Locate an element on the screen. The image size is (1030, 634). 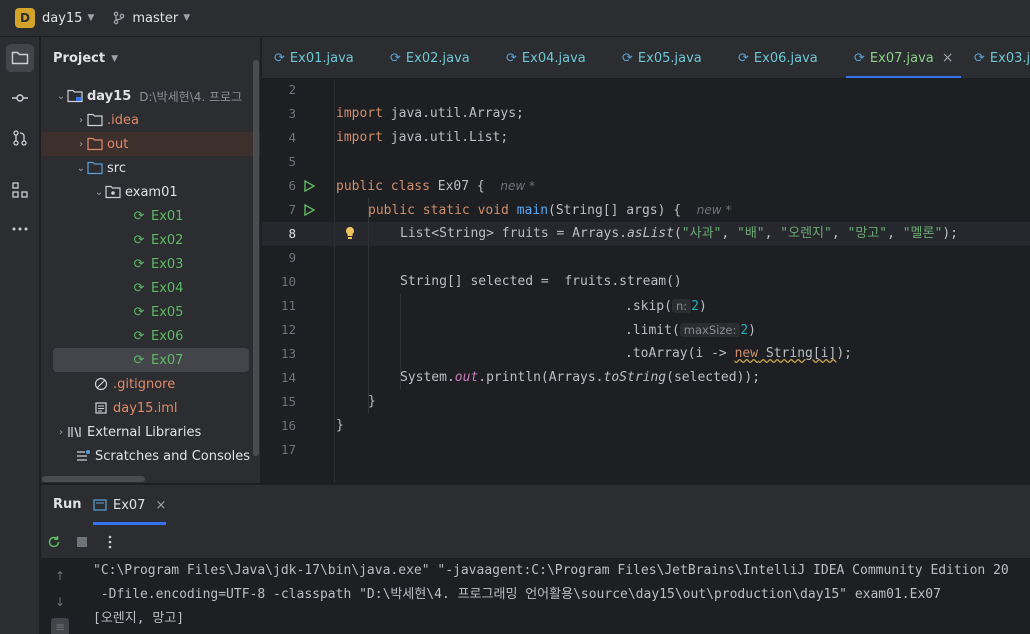
more-icon is located at coordinates (20, 229).